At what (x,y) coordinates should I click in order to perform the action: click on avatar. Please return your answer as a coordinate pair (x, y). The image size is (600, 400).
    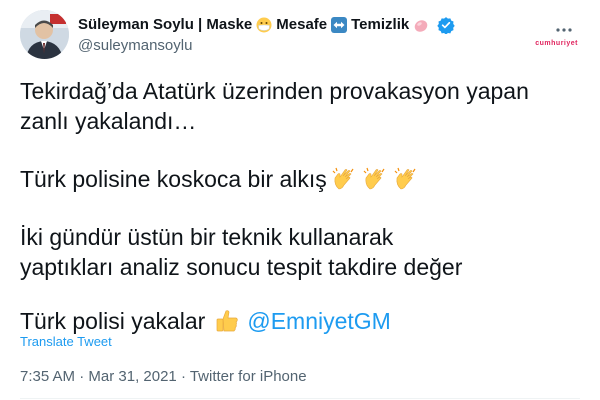
    Looking at the image, I should click on (44, 34).